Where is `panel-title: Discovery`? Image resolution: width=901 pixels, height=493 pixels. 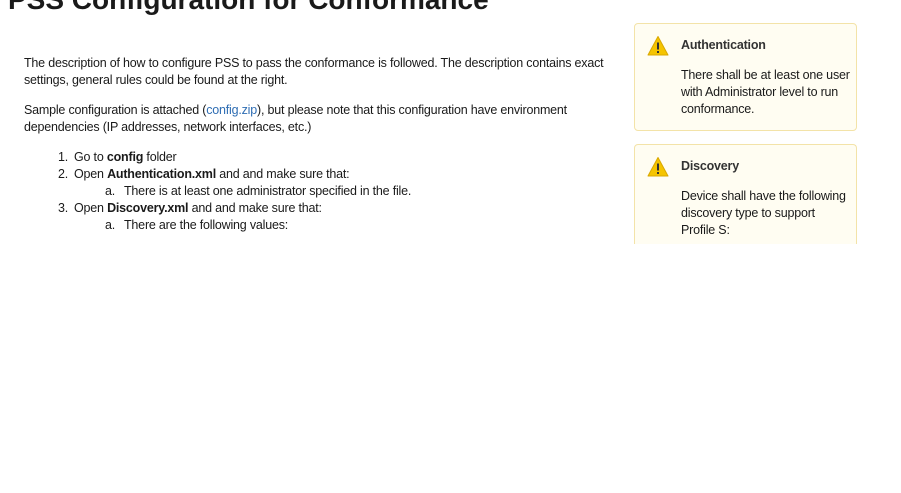
panel-title: Discovery is located at coordinates (710, 166).